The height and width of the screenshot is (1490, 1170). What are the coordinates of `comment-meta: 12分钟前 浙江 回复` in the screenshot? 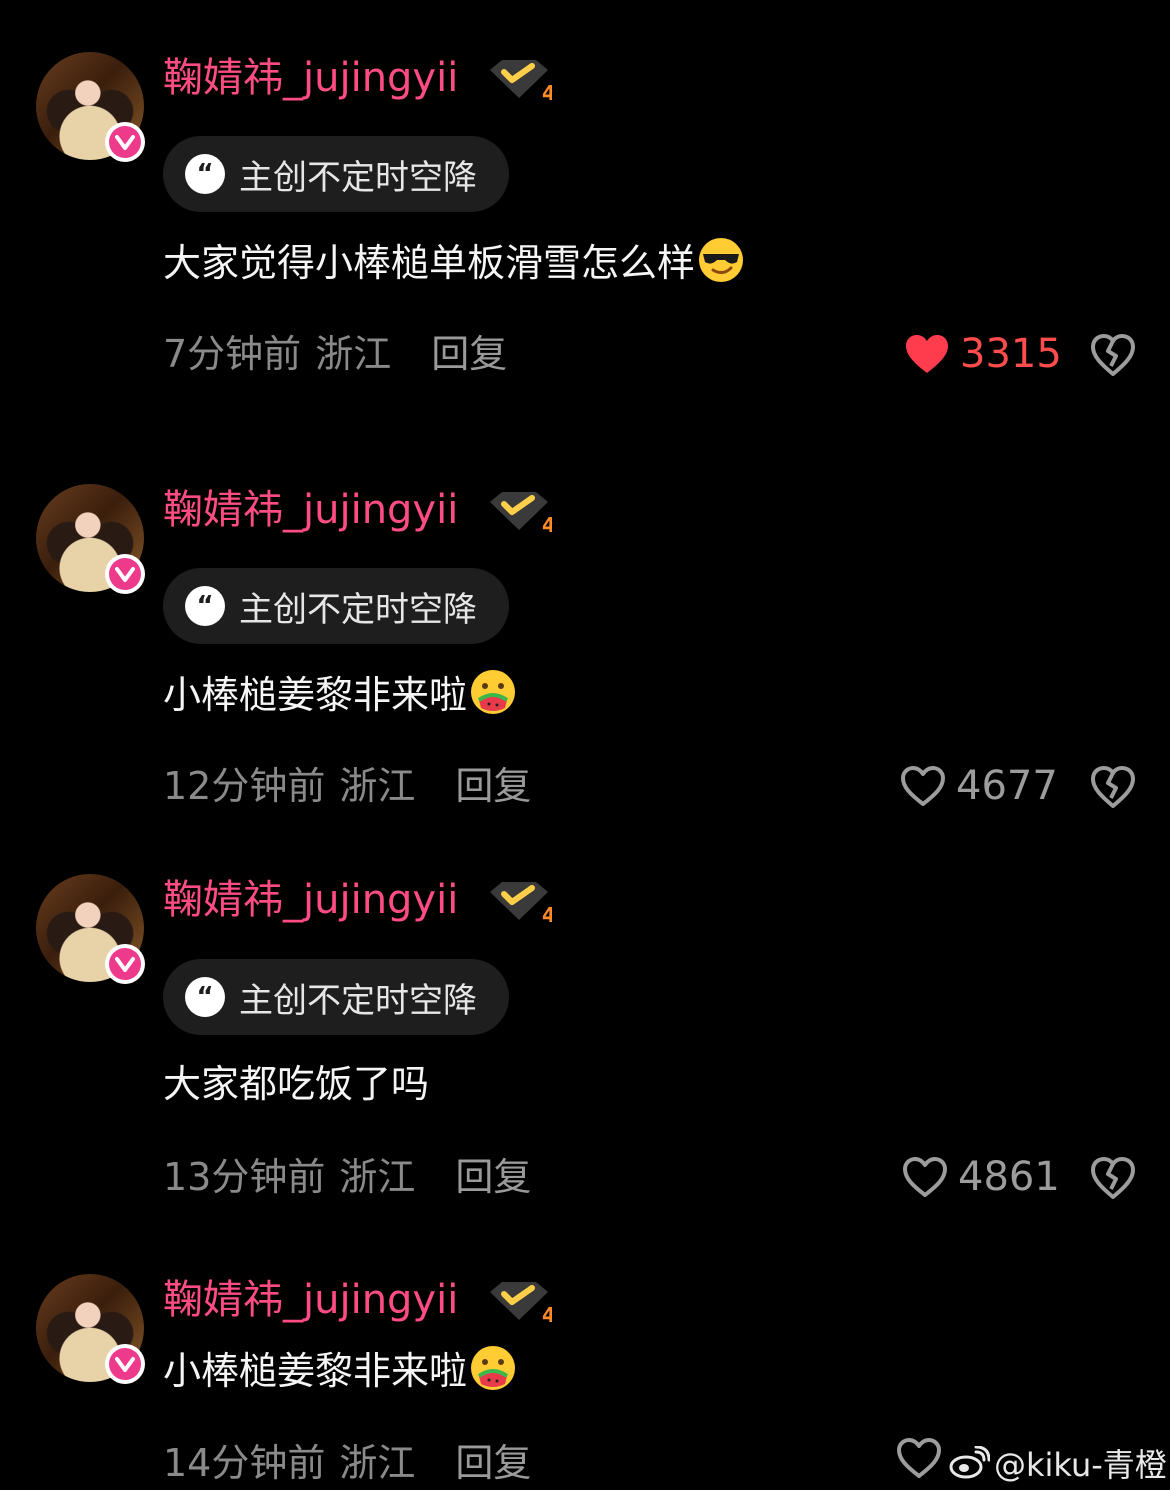 It's located at (347, 786).